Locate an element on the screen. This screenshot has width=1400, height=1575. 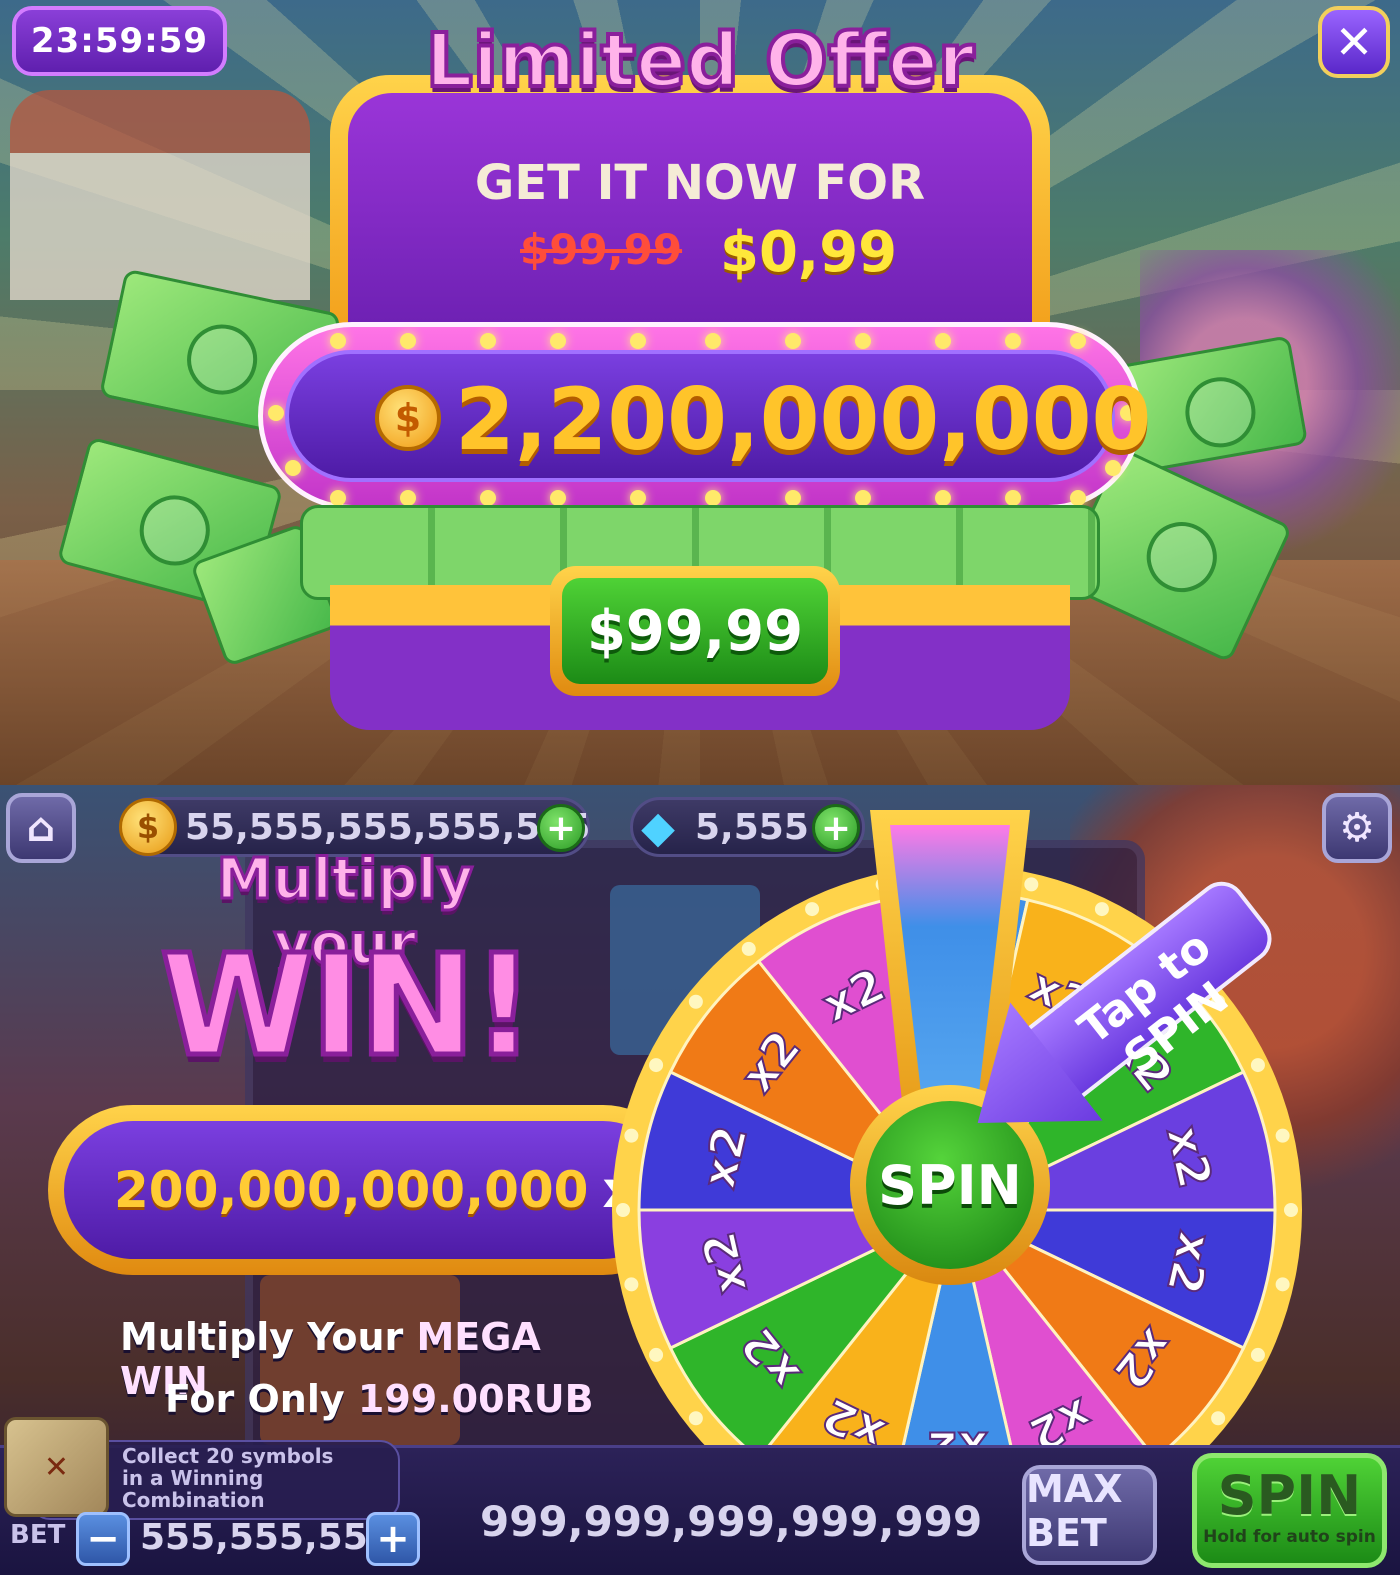
background-gazebo is located at coordinates (160, 195).